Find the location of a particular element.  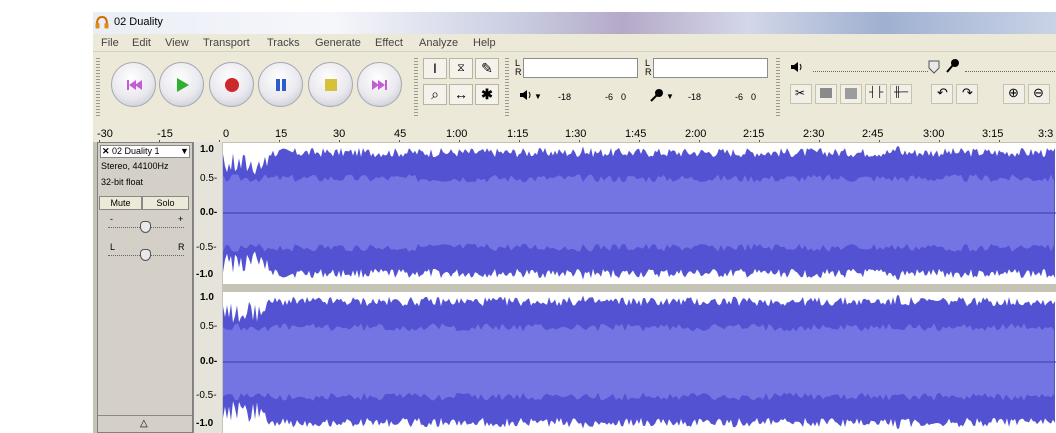

ruler-label: 15 is located at coordinates (281, 134).